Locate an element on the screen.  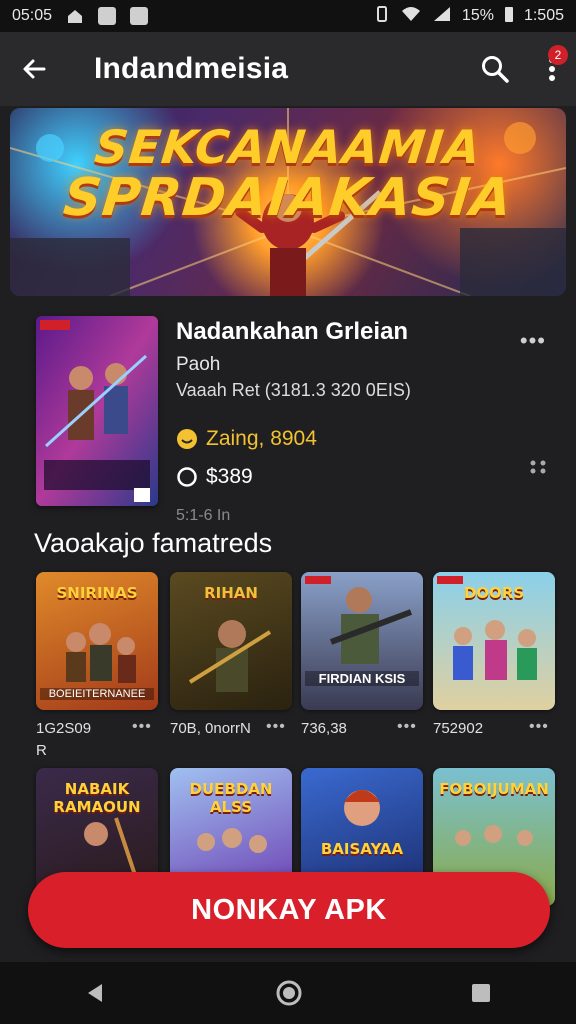
game-tile: SNIRINAS BOEIEITERNANEE is located at coordinates (97, 641).